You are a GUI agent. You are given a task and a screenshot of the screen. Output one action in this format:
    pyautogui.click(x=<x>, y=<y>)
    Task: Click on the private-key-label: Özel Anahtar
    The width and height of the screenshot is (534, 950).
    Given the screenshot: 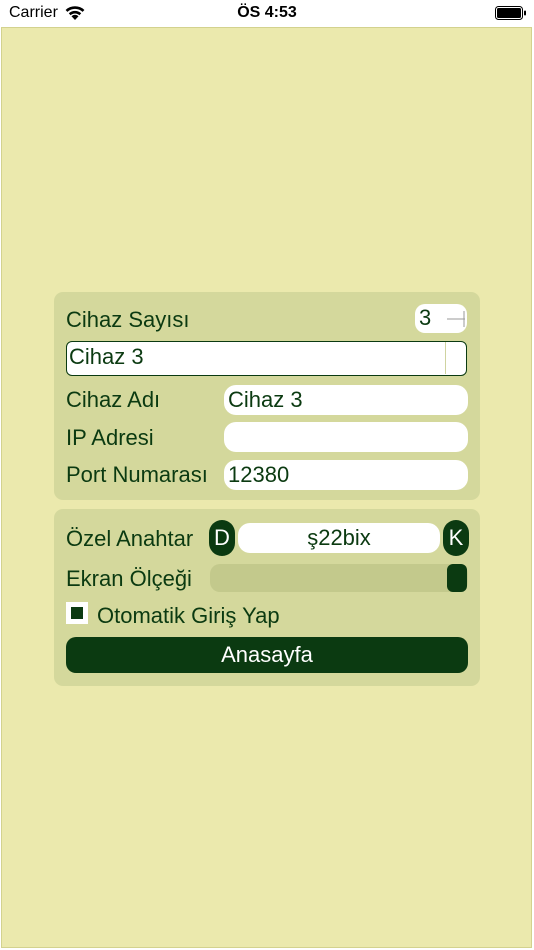 What is the action you would take?
    pyautogui.click(x=130, y=538)
    